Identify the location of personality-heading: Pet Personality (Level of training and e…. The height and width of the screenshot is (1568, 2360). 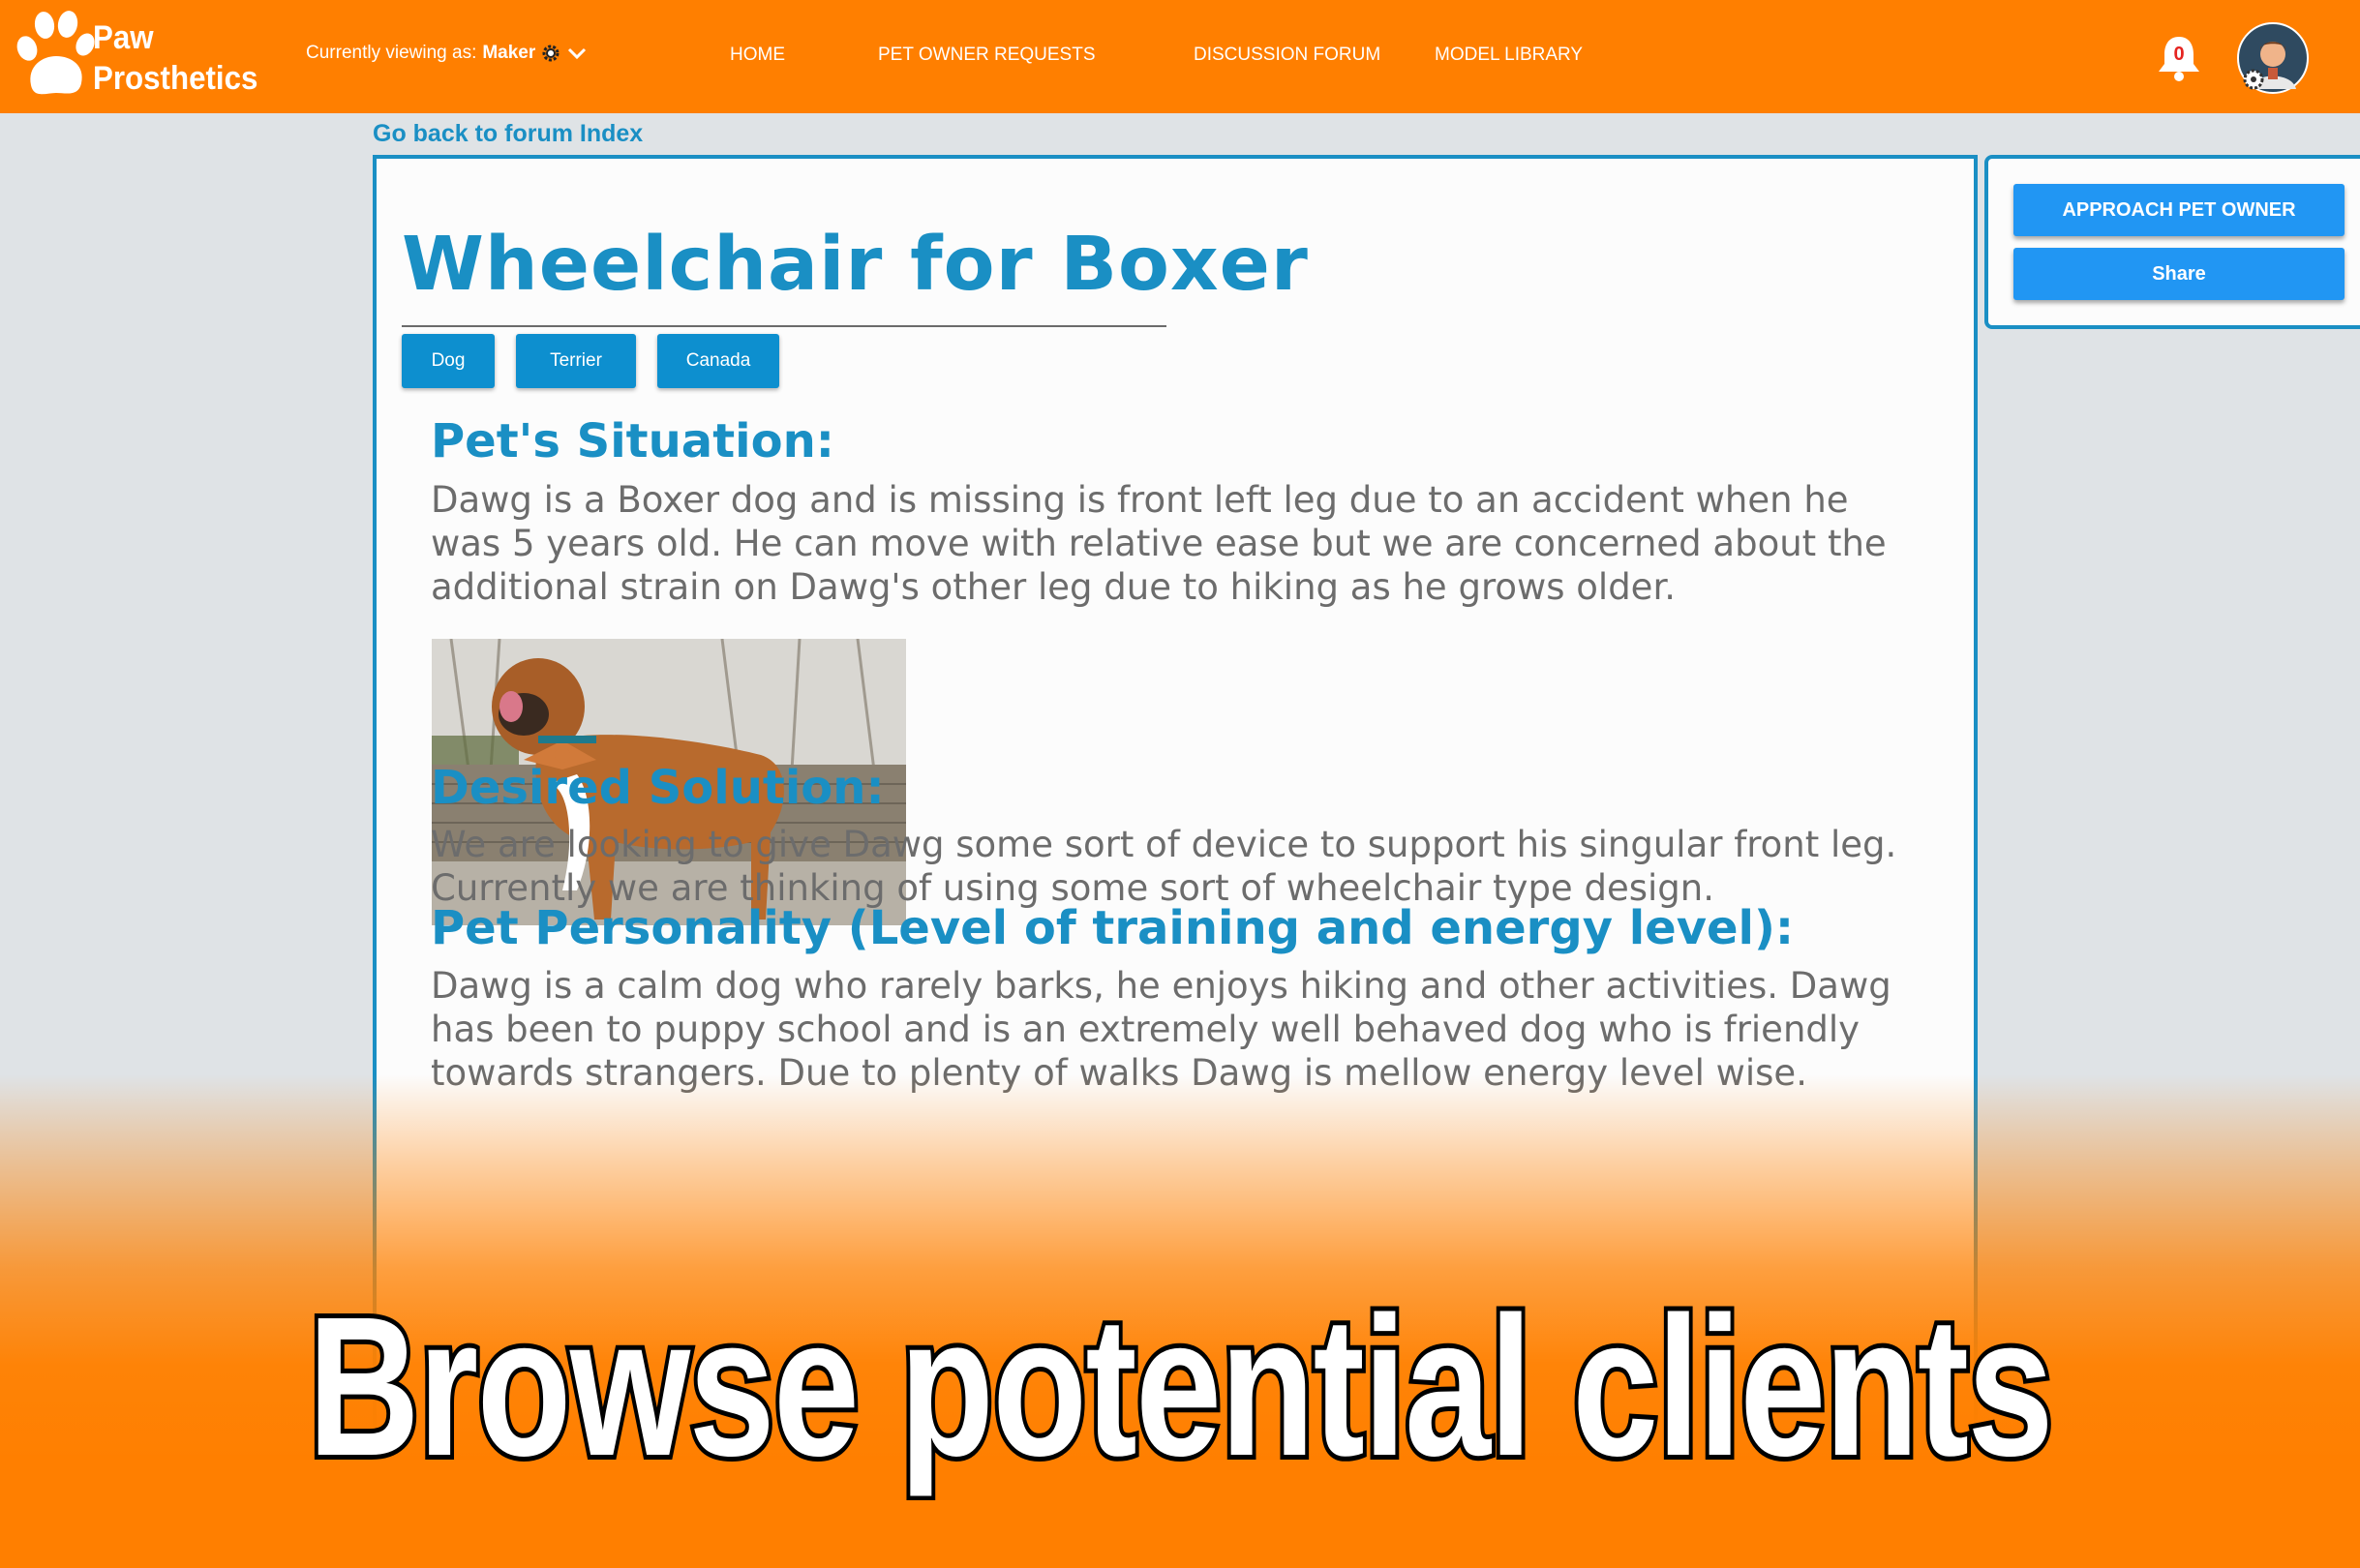
(1113, 928).